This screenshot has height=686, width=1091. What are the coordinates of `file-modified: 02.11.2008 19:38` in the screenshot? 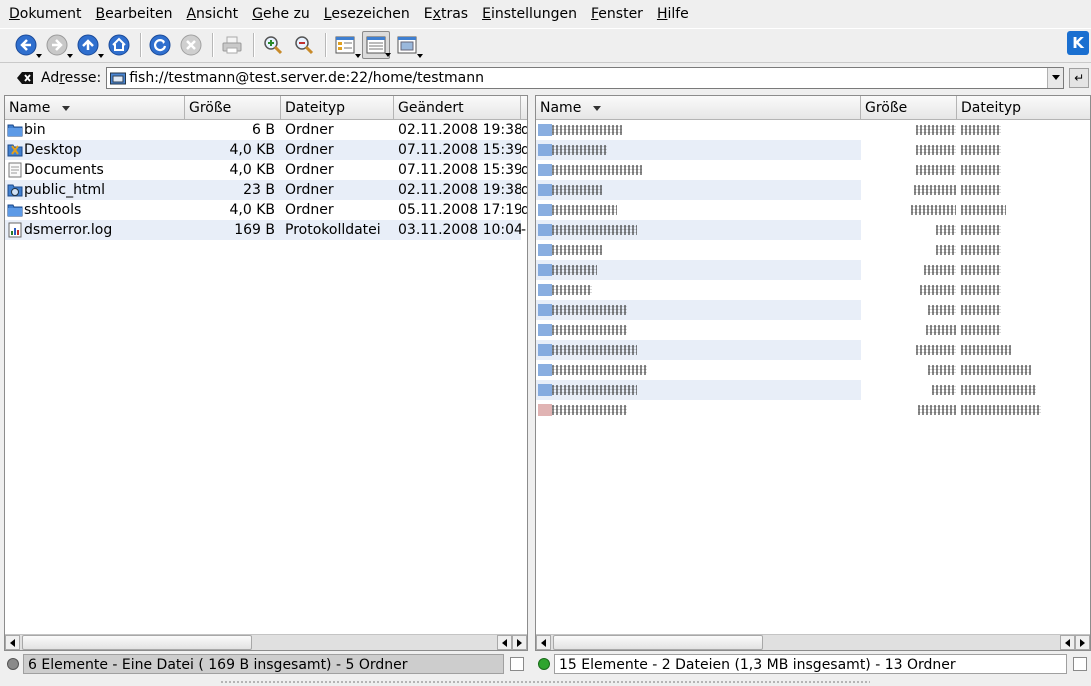 It's located at (459, 130).